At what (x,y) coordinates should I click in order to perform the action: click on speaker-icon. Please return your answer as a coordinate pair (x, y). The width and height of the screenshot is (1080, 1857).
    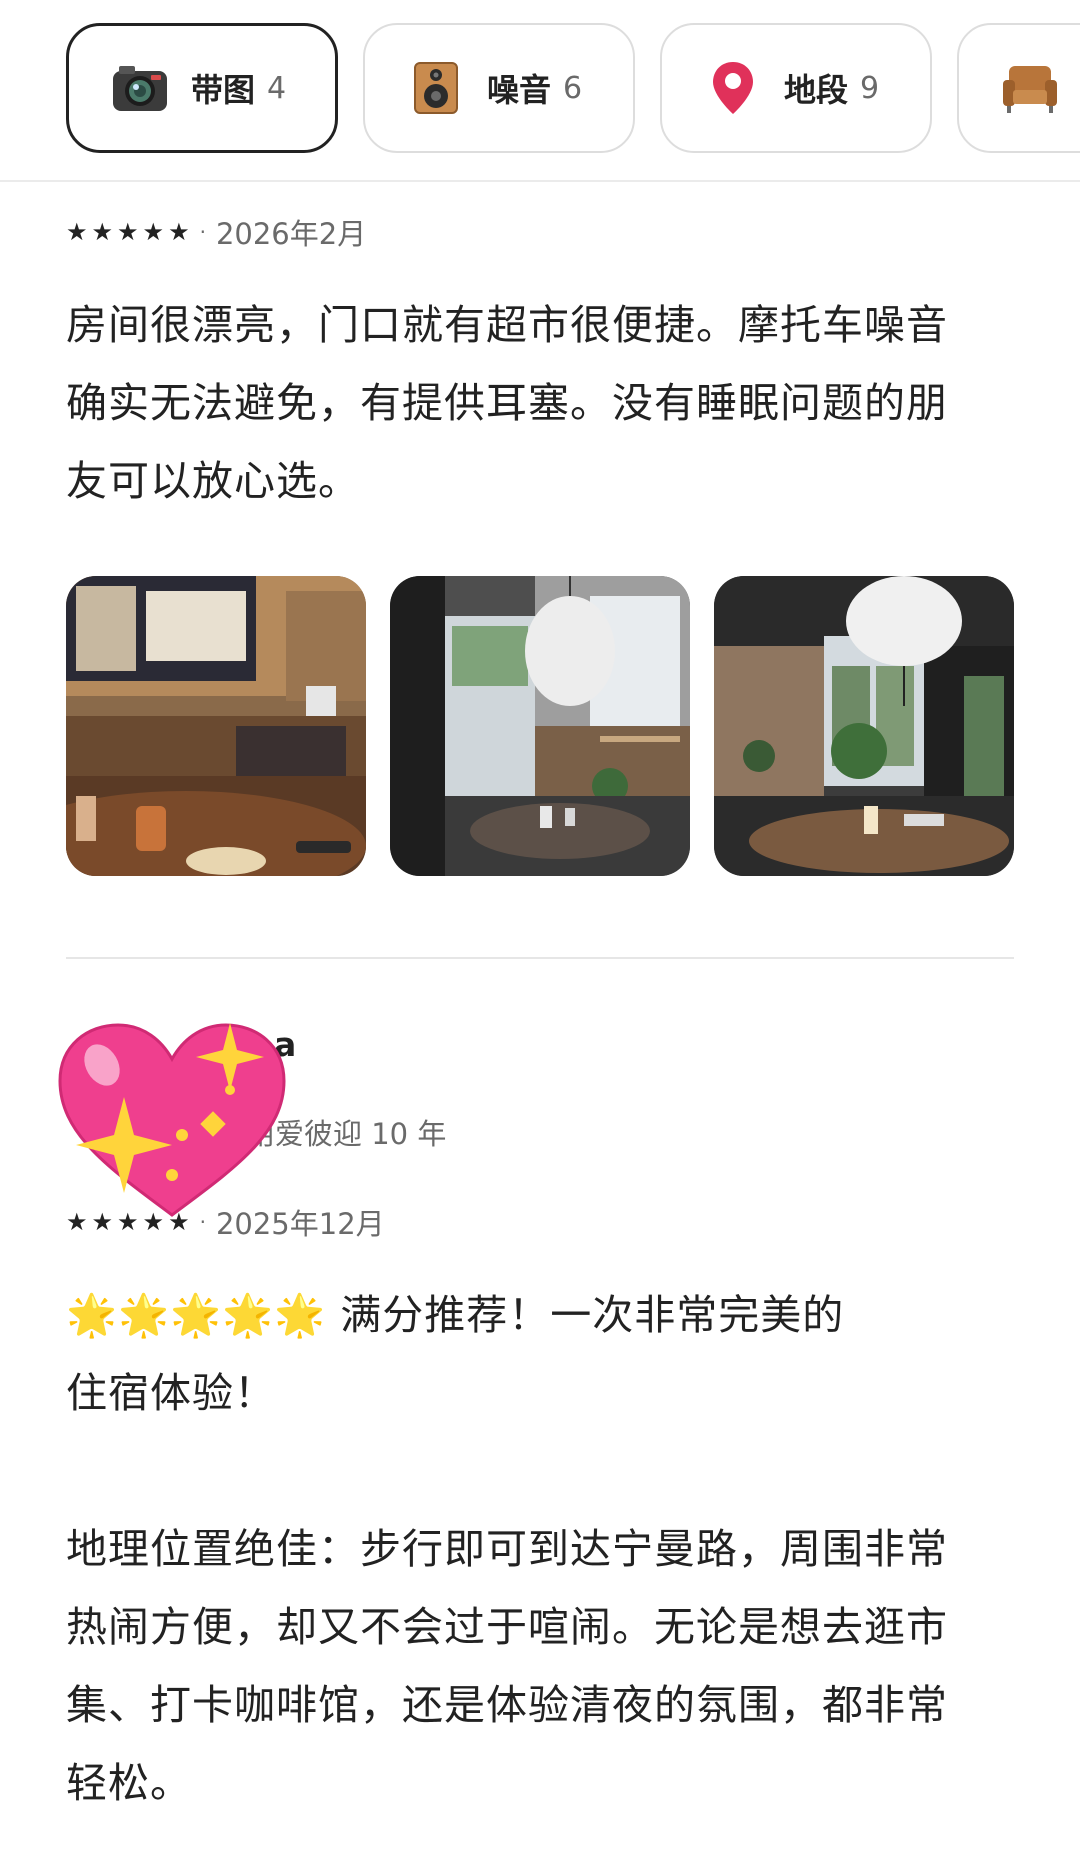
    Looking at the image, I should click on (436, 88).